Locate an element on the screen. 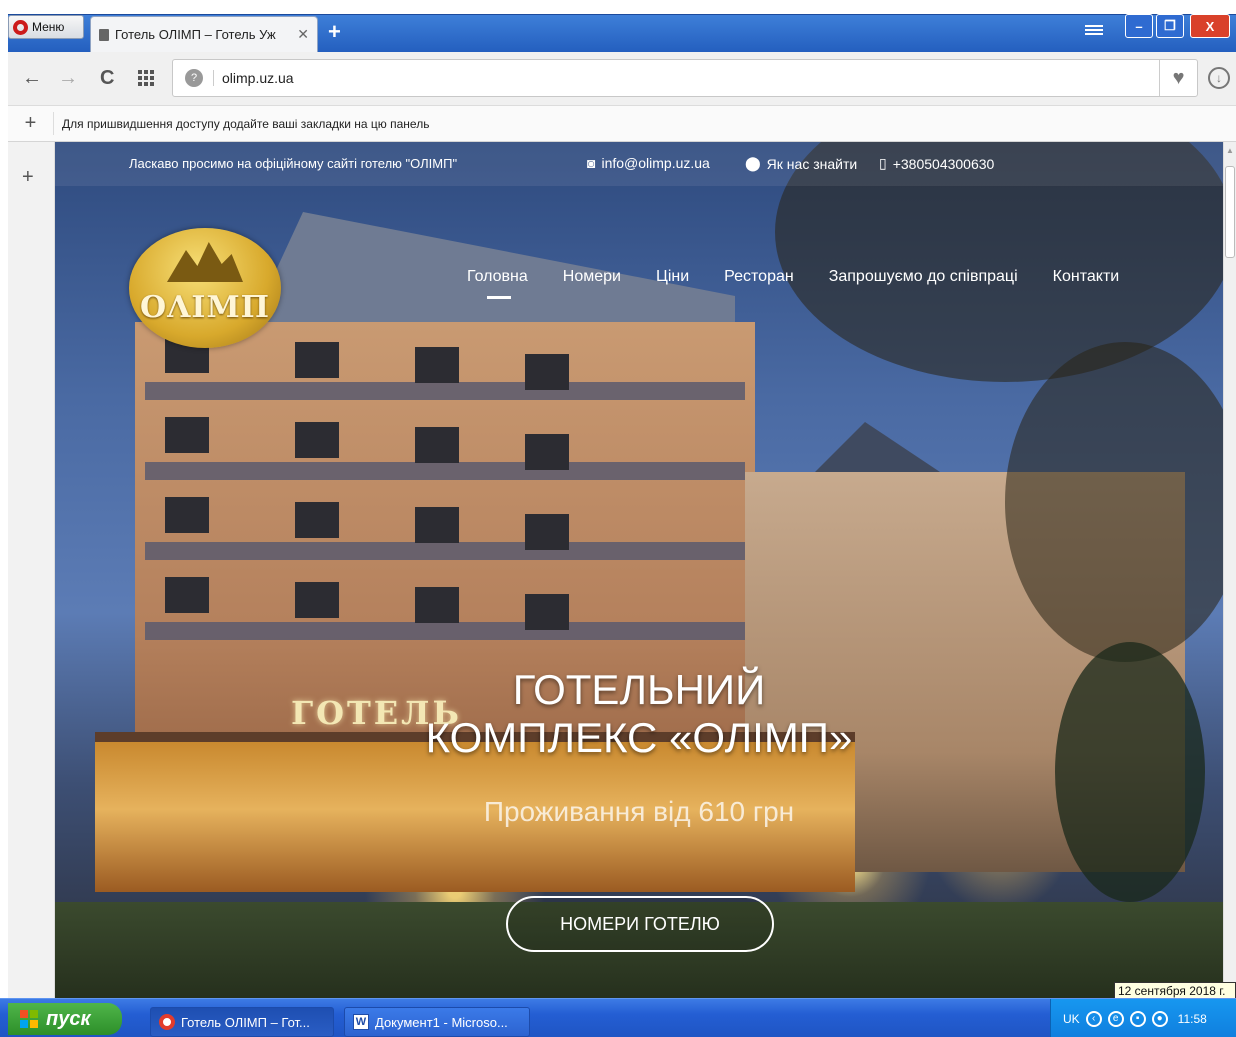 The height and width of the screenshot is (1037, 1236). opera-logo-icon is located at coordinates (20, 27).